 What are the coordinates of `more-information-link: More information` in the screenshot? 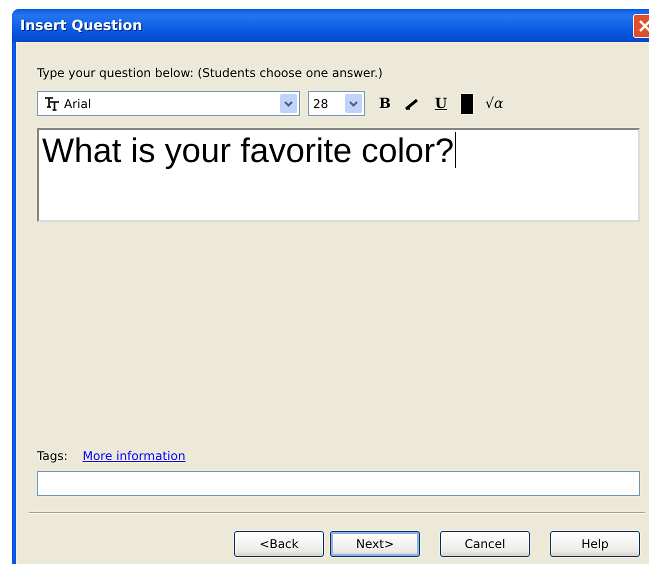 It's located at (134, 456).